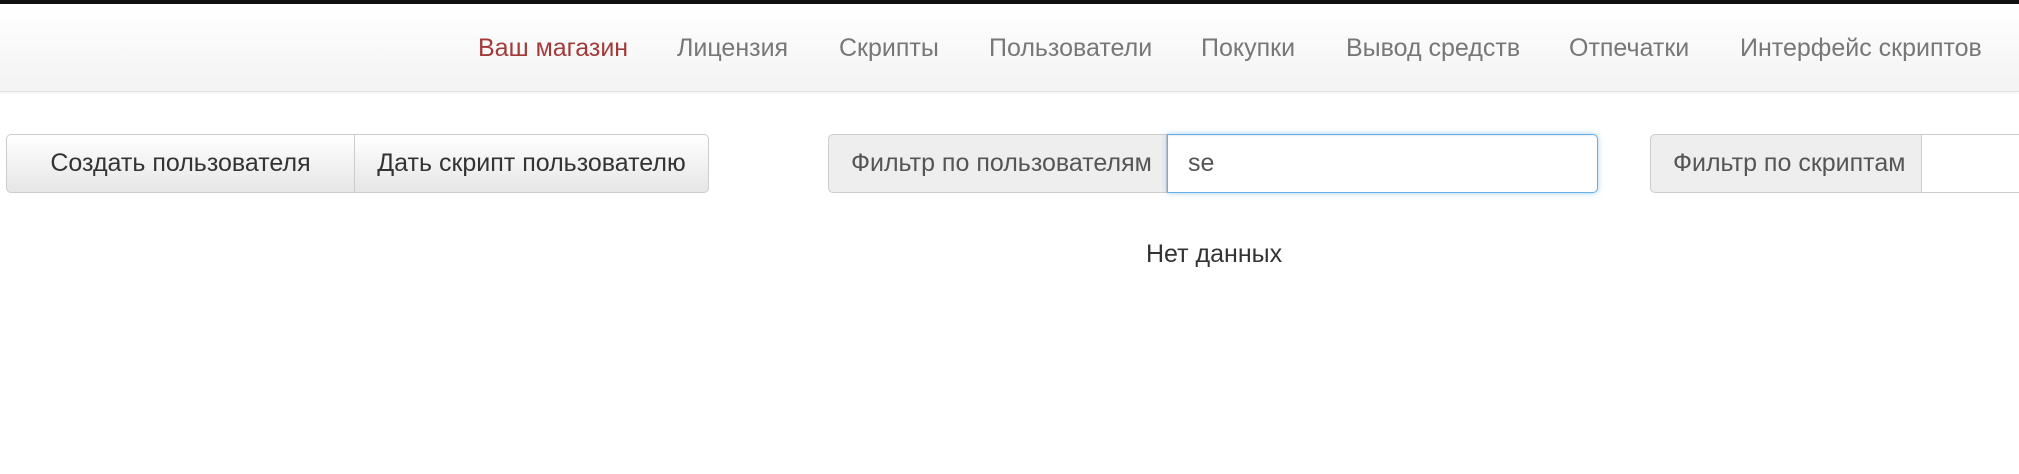  What do you see at coordinates (1629, 48) in the screenshot?
I see `nav-item-fingerprints: Отпечатки` at bounding box center [1629, 48].